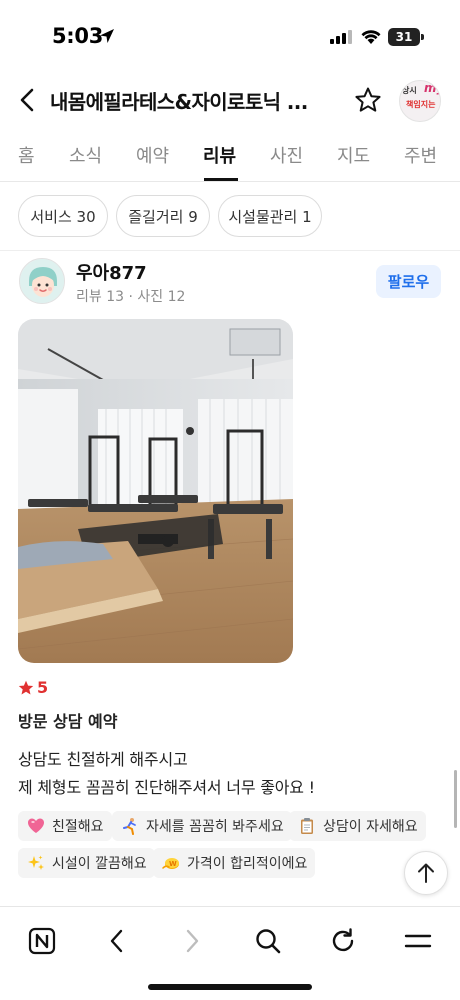 The height and width of the screenshot is (1000, 460). What do you see at coordinates (68, 721) in the screenshot?
I see `review-visit-type: 방문 상담 예약` at bounding box center [68, 721].